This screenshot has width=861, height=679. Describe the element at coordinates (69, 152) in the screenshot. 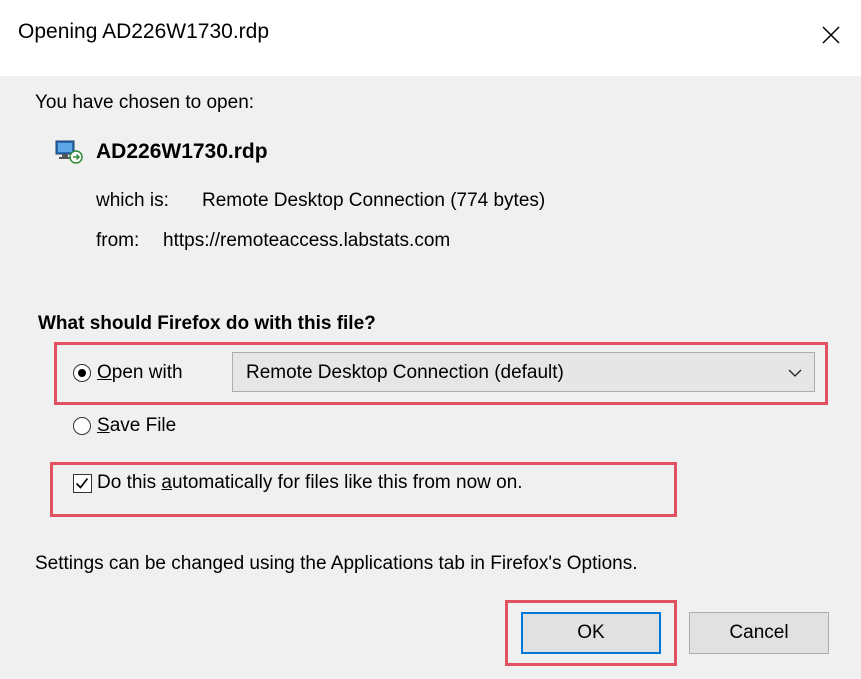

I see `rdp-file-icon` at that location.